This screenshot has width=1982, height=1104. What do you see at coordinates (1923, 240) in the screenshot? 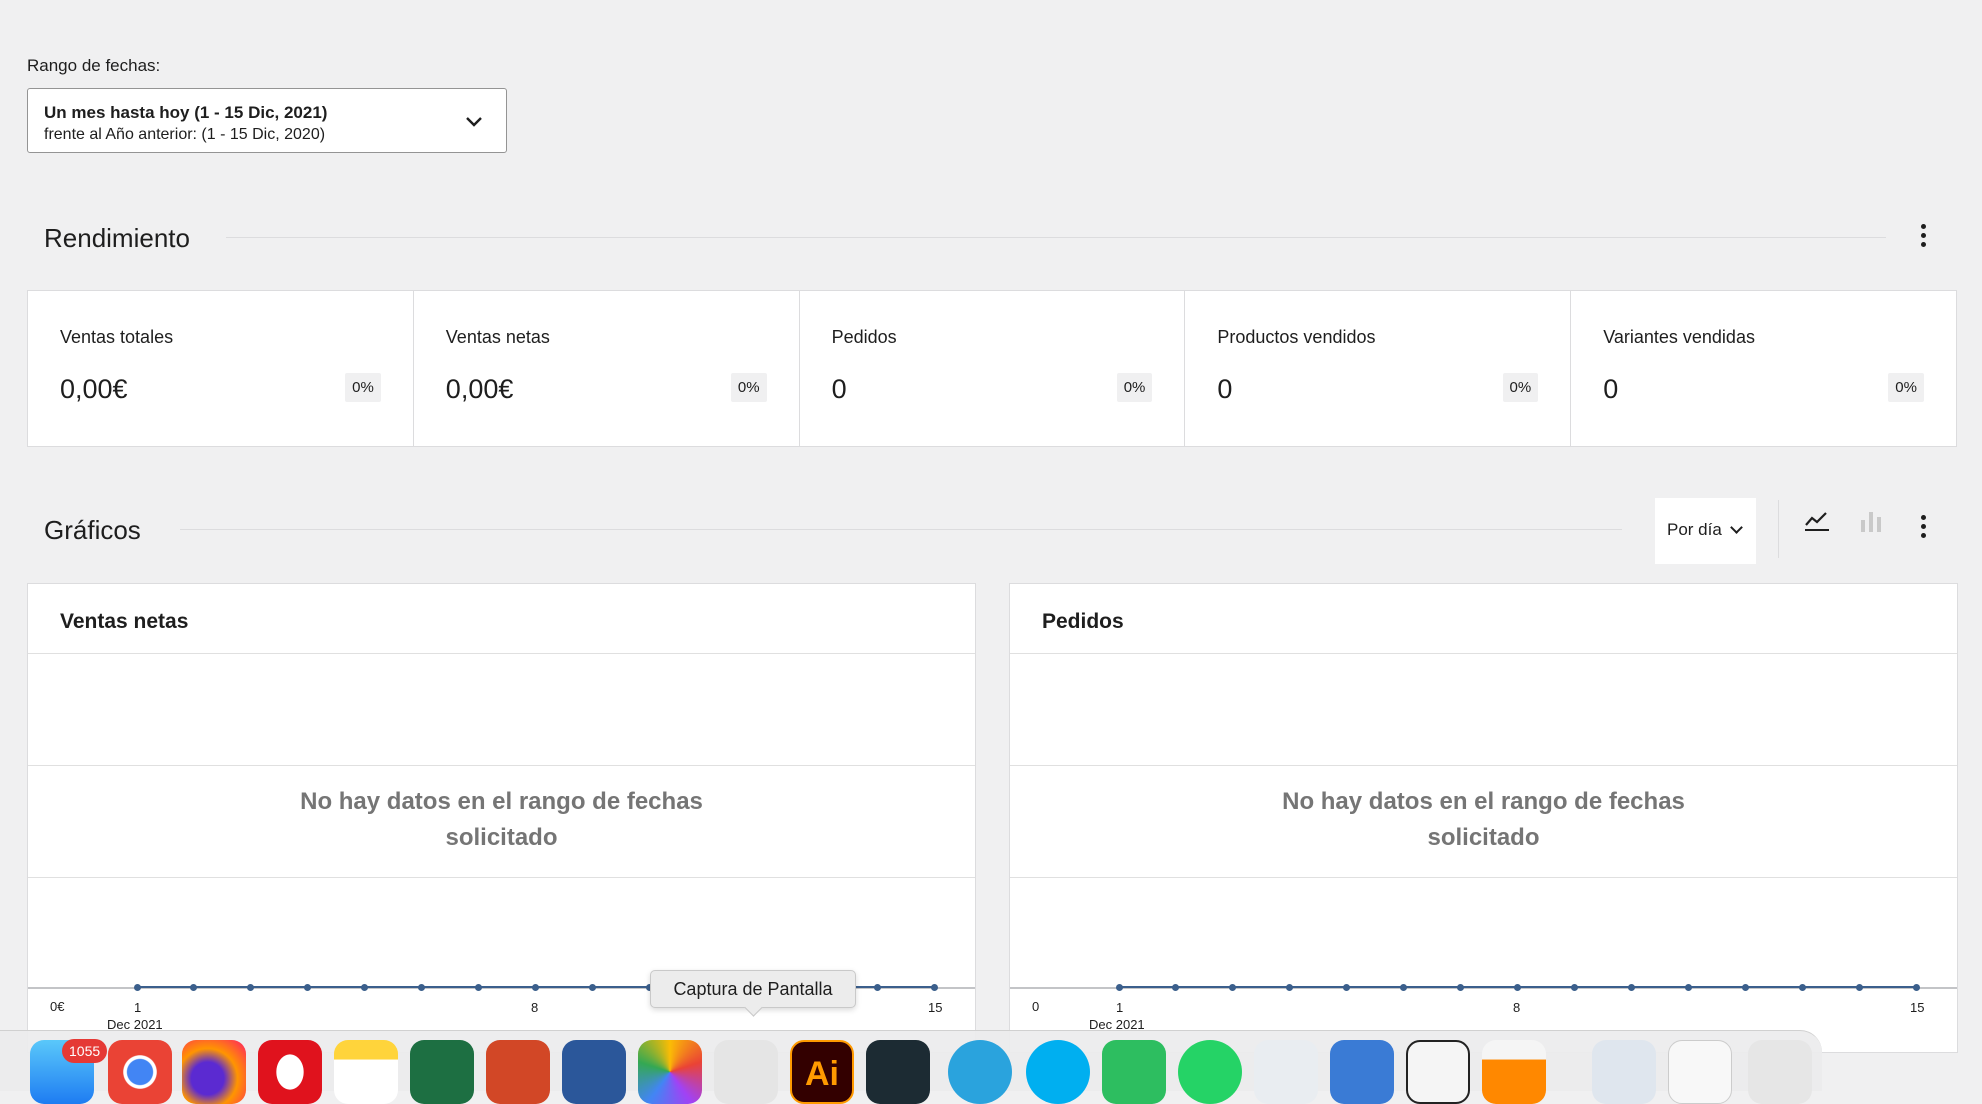
I see `performance-menu-button` at bounding box center [1923, 240].